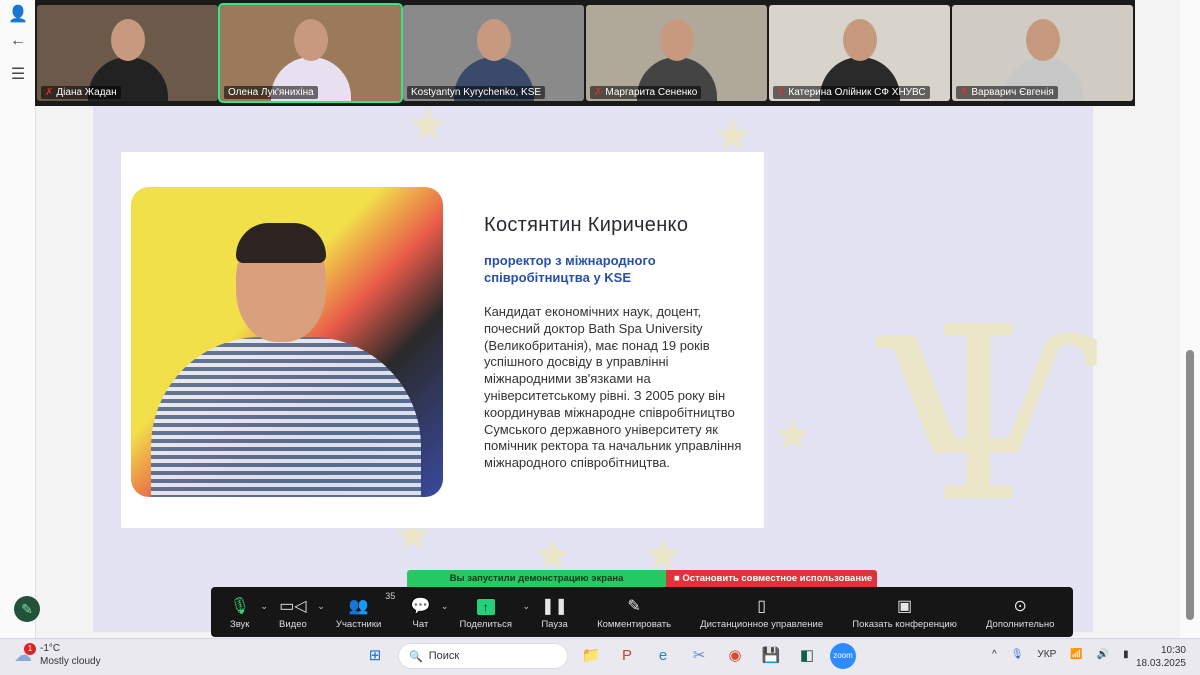  Describe the element at coordinates (86, 92) in the screenshot. I see `participant-name-text: Діана Жадан` at that location.